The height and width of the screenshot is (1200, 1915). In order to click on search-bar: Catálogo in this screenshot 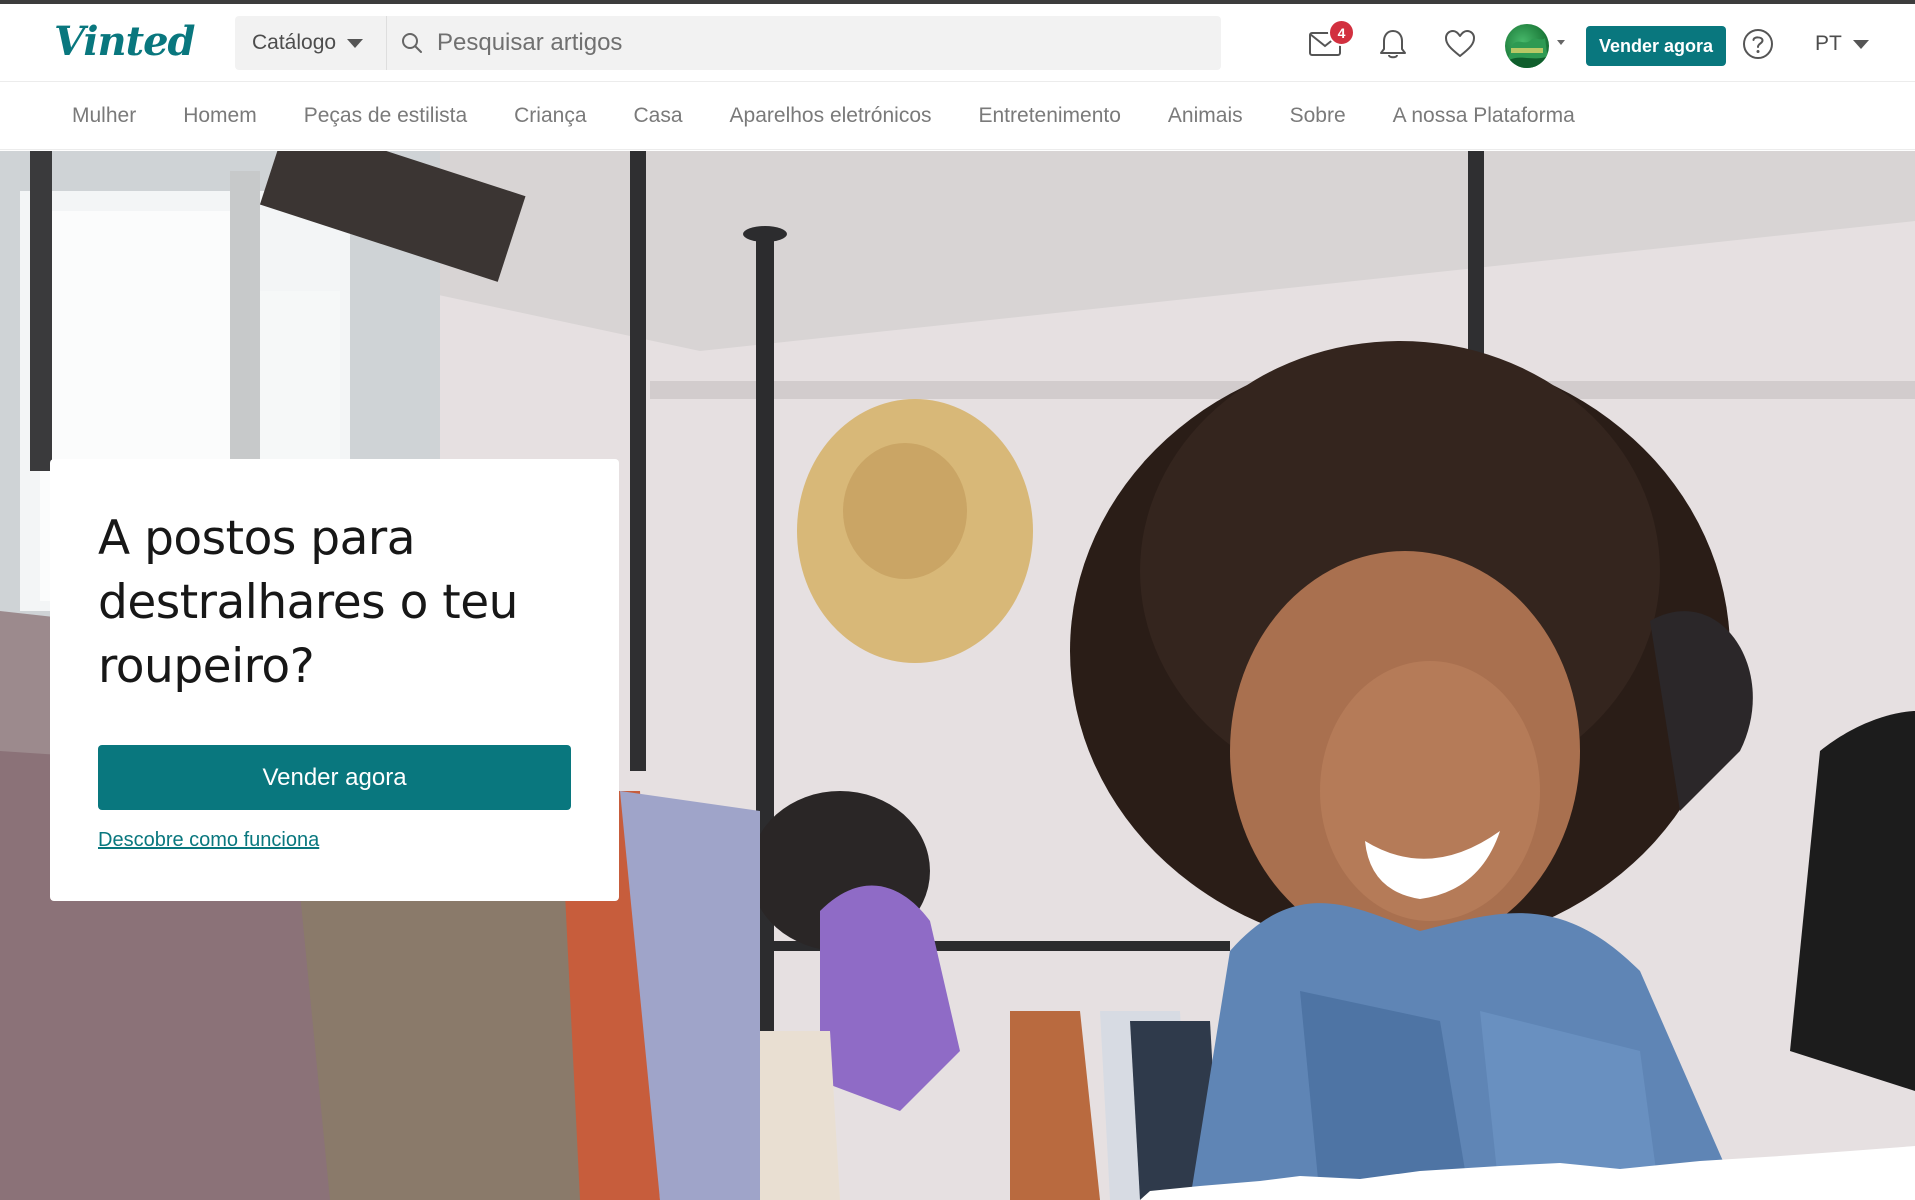, I will do `click(728, 43)`.